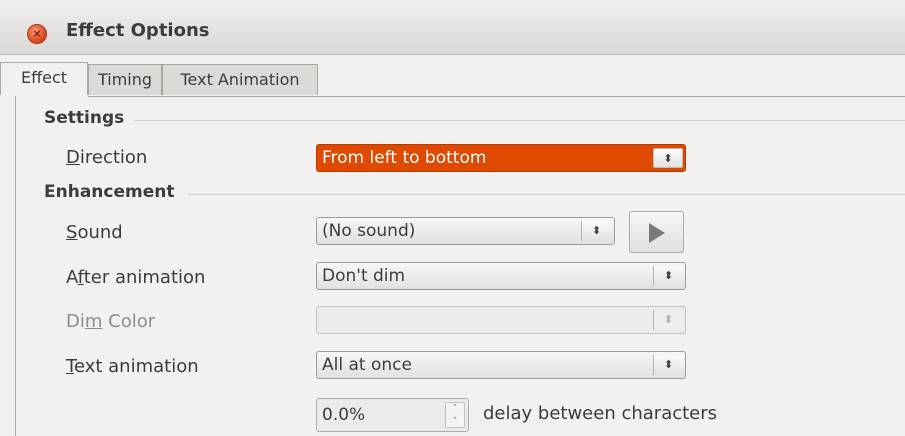 Image resolution: width=905 pixels, height=436 pixels. Describe the element at coordinates (44, 78) in the screenshot. I see `tab-effect: Effect` at that location.